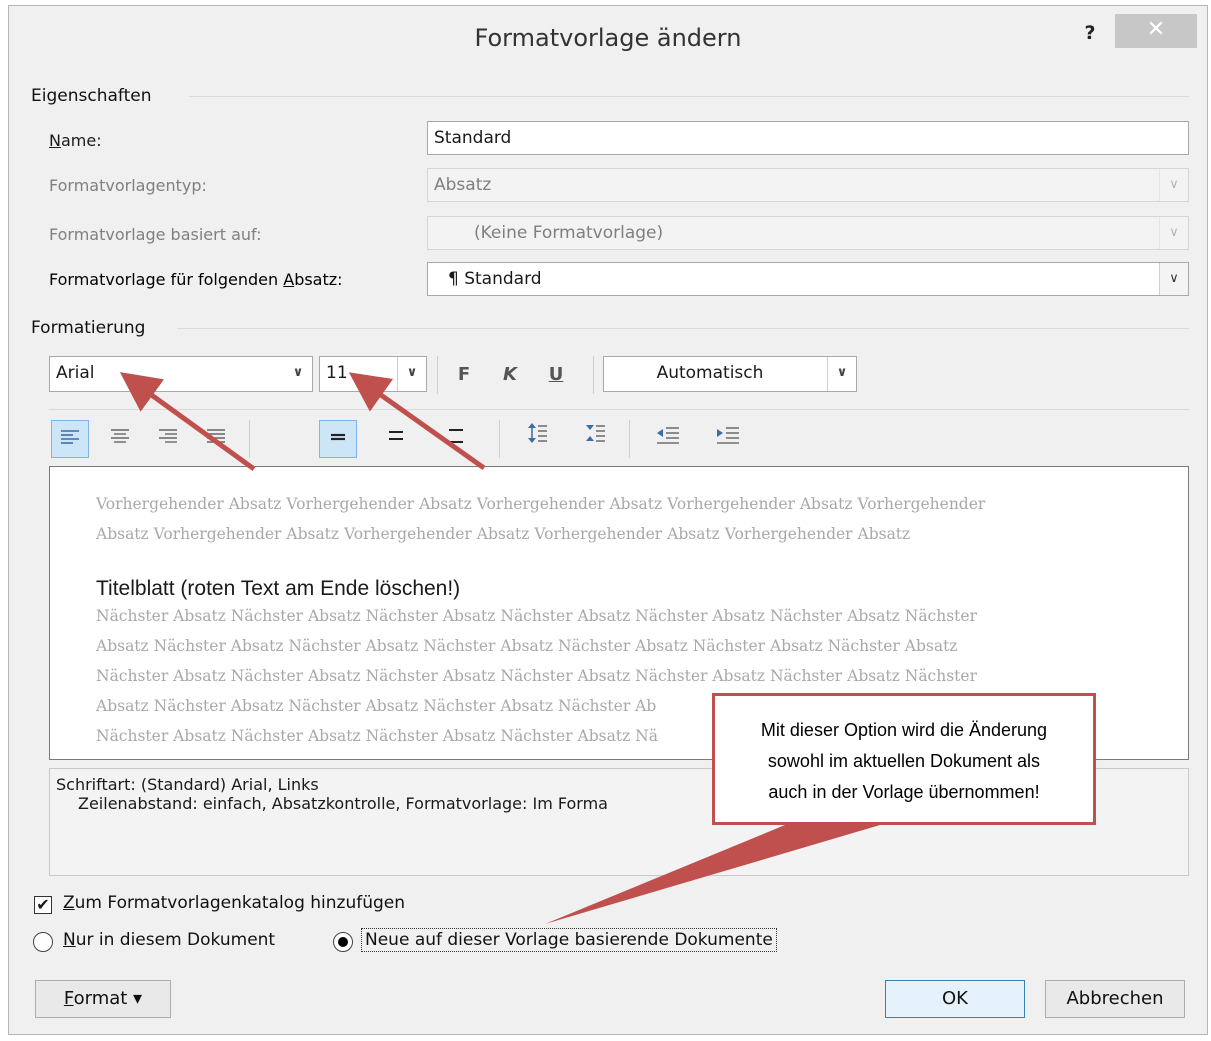 Image resolution: width=1211 pixels, height=1041 pixels. What do you see at coordinates (710, 373) in the screenshot?
I see `font-color-value: Automatisch` at bounding box center [710, 373].